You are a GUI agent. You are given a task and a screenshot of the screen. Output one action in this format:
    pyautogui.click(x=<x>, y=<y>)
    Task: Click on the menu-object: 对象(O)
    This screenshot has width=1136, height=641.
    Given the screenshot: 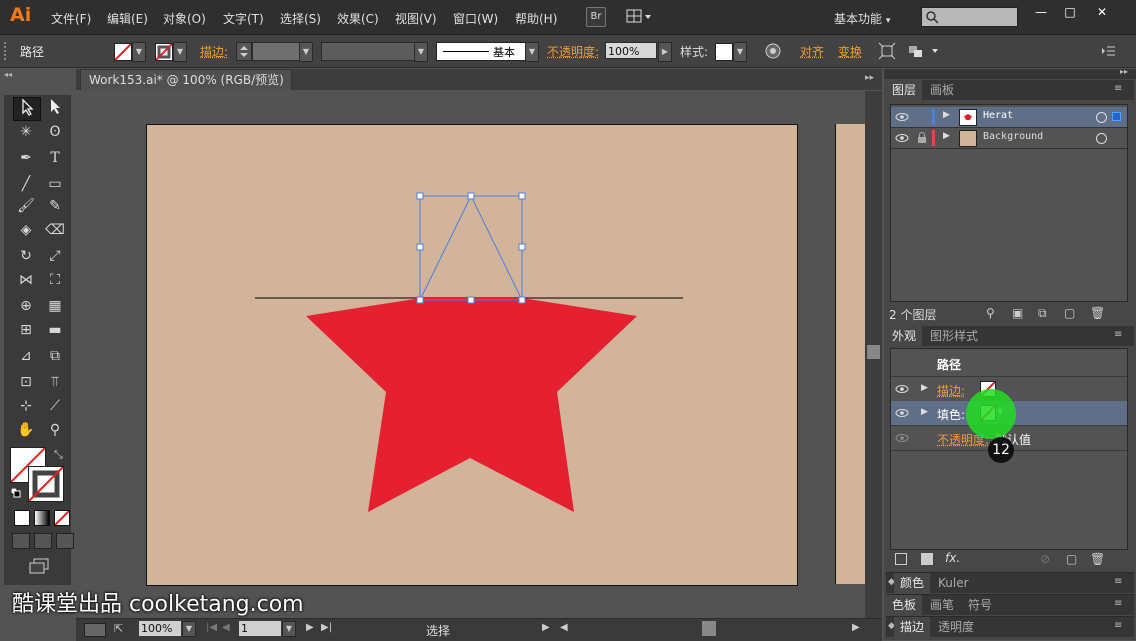 What is the action you would take?
    pyautogui.click(x=184, y=18)
    